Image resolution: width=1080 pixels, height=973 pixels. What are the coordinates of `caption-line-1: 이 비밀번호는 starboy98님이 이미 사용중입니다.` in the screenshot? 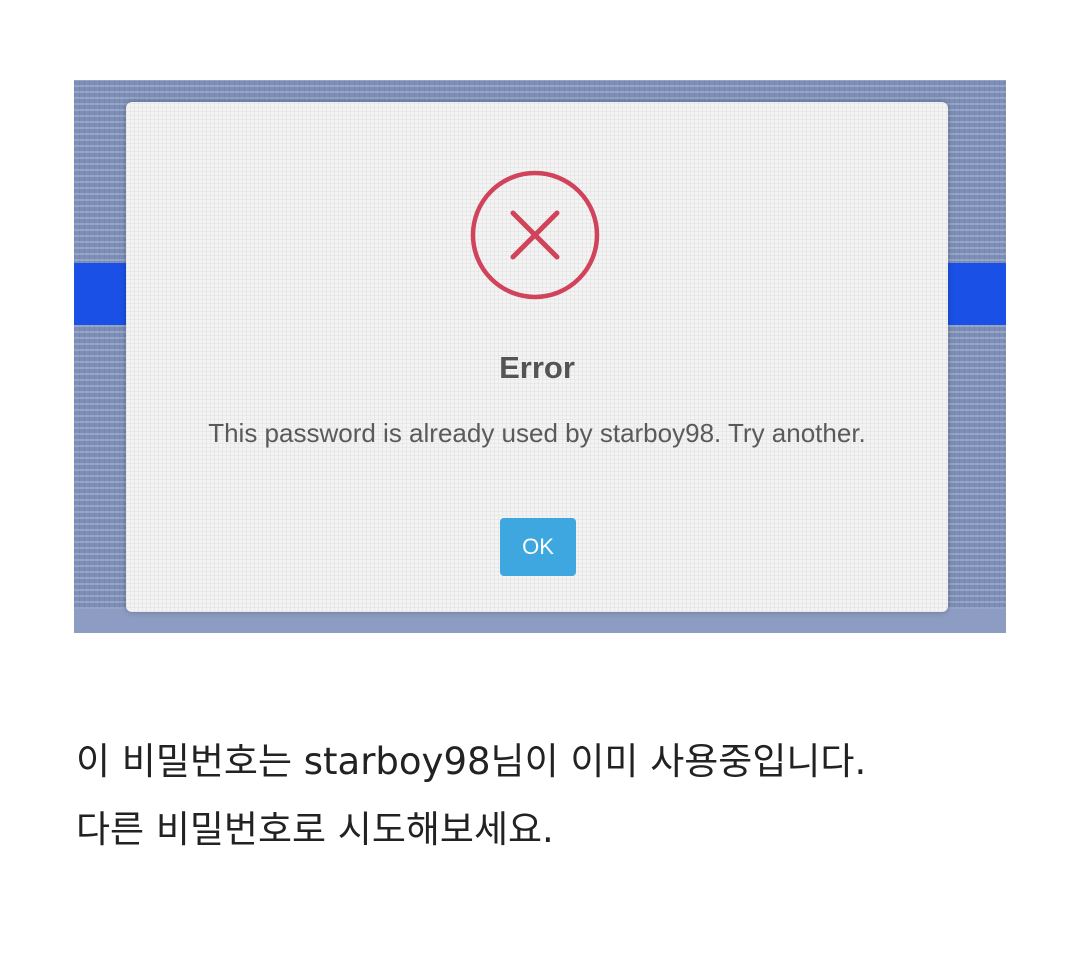 It's located at (471, 761).